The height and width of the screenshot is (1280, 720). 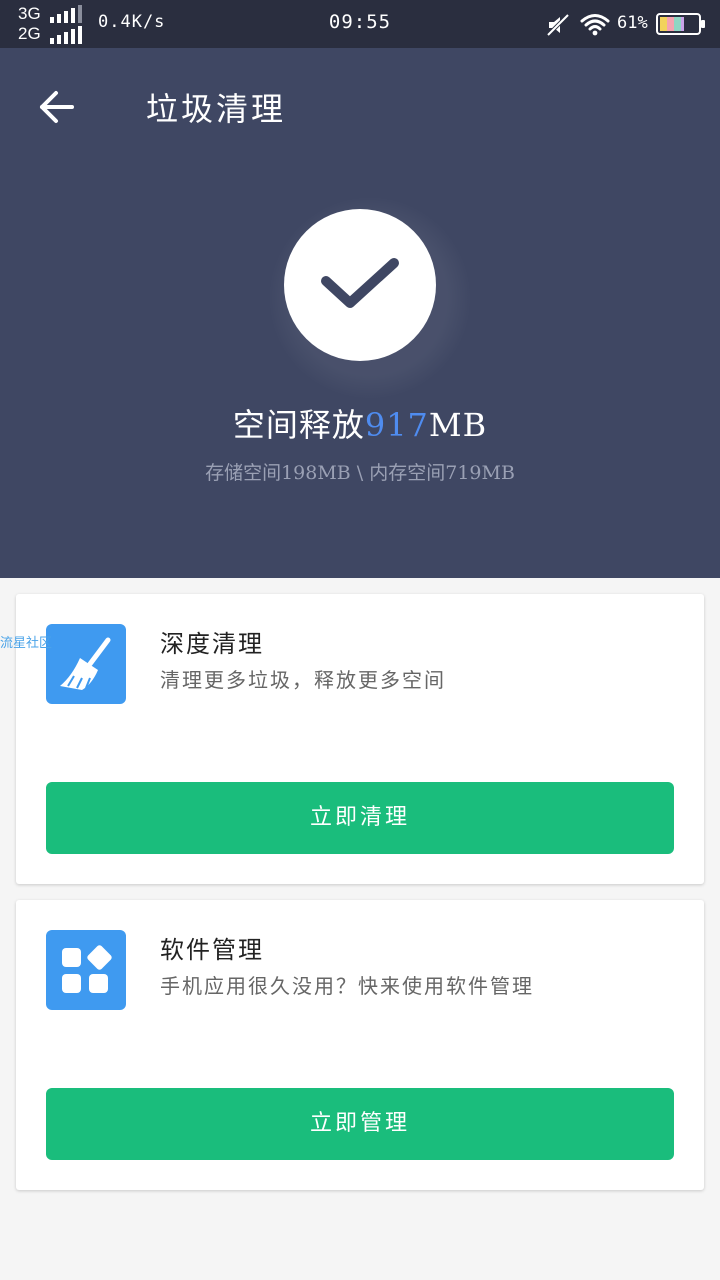 What do you see at coordinates (298, 425) in the screenshot?
I see `space-freed-label: 空间释放` at bounding box center [298, 425].